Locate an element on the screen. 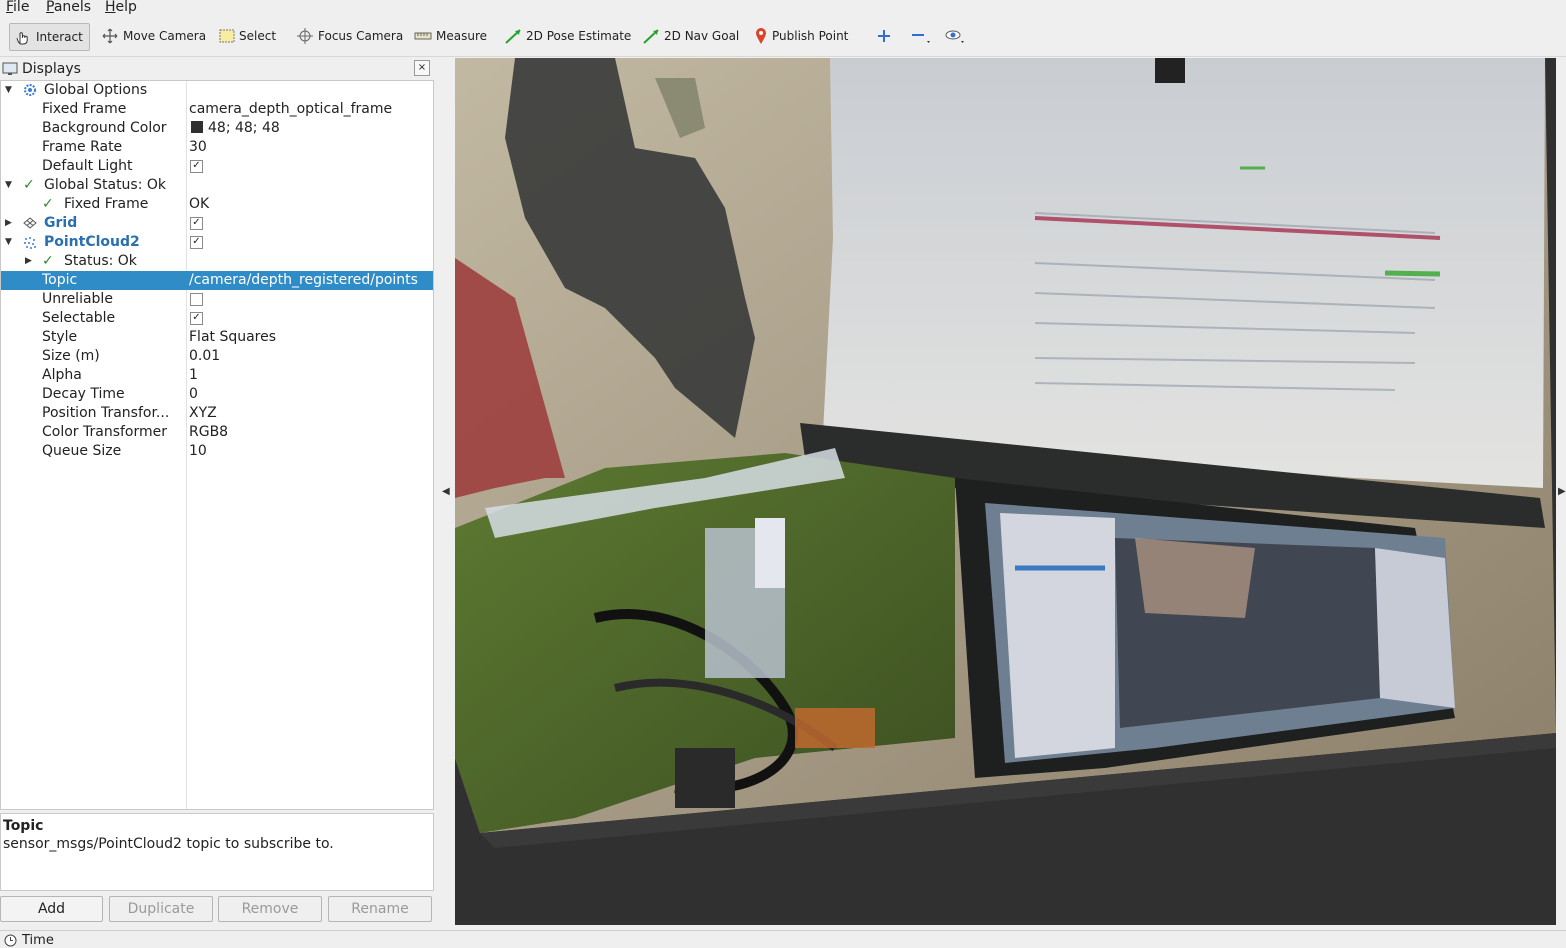 The height and width of the screenshot is (948, 1566). measure-tool-button: Measure is located at coordinates (450, 36).